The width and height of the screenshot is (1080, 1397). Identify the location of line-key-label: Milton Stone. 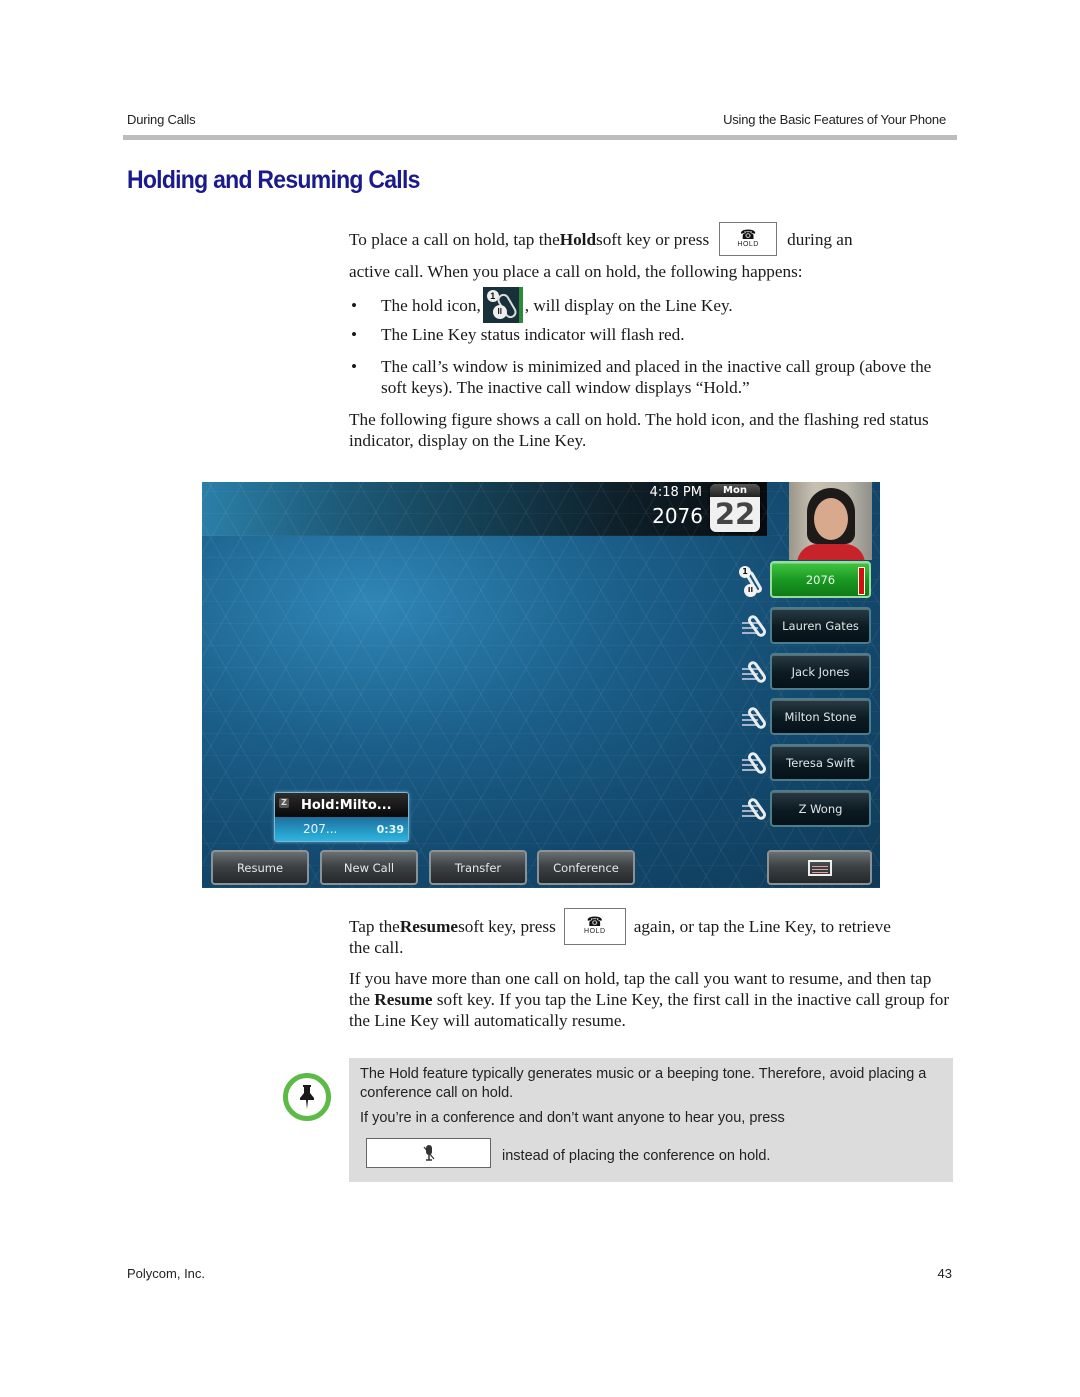
(820, 716).